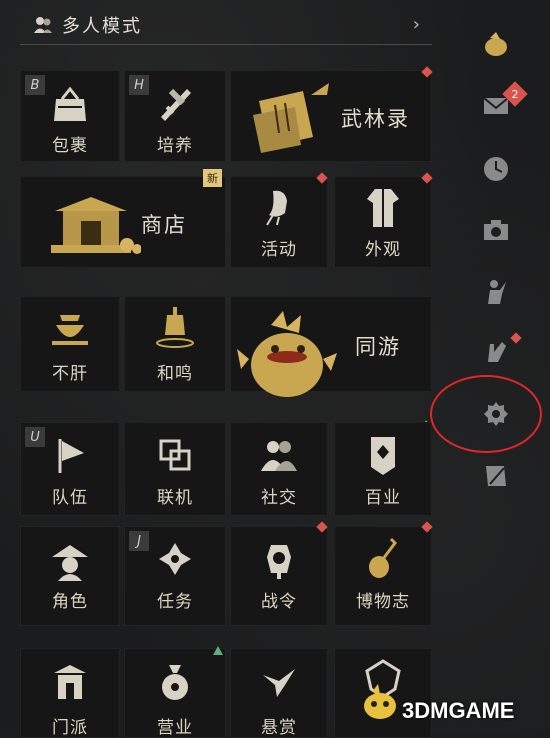  Describe the element at coordinates (279, 602) in the screenshot. I see `tile-label: 战令` at that location.